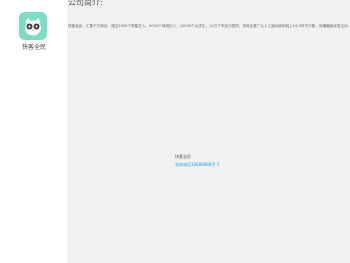 This screenshot has width=350, height=263. I want to click on app-logo, so click(33, 26).